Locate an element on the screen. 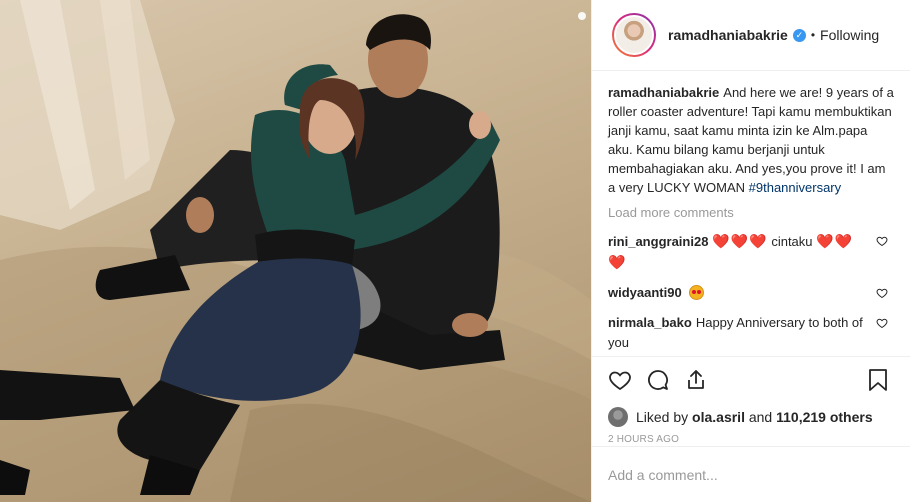 The height and width of the screenshot is (502, 910). post-header: ramadhaniabakrie ✓ • Following is located at coordinates (751, 35).